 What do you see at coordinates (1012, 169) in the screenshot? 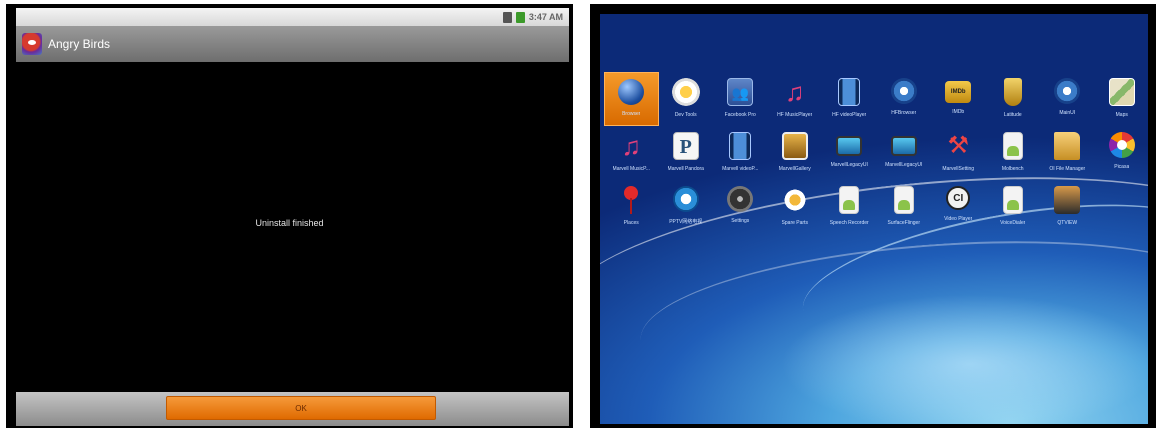
I see `app-label: Molbench` at bounding box center [1012, 169].